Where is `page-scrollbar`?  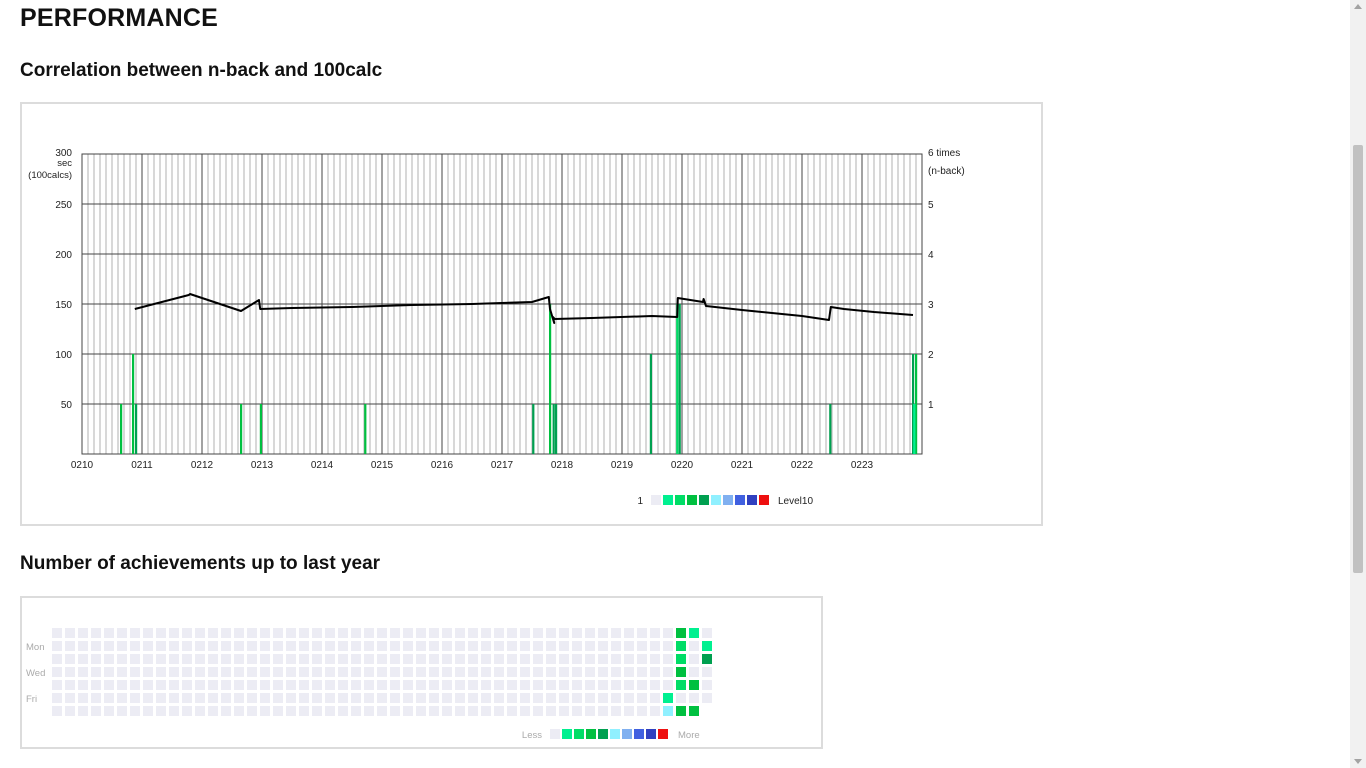
page-scrollbar is located at coordinates (1358, 384).